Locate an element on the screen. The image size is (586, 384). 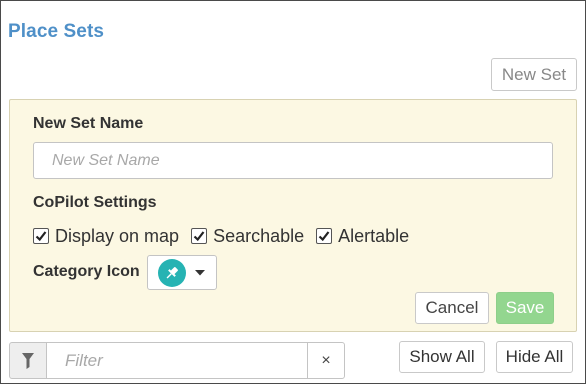
alertable-option: Alertable is located at coordinates (362, 236).